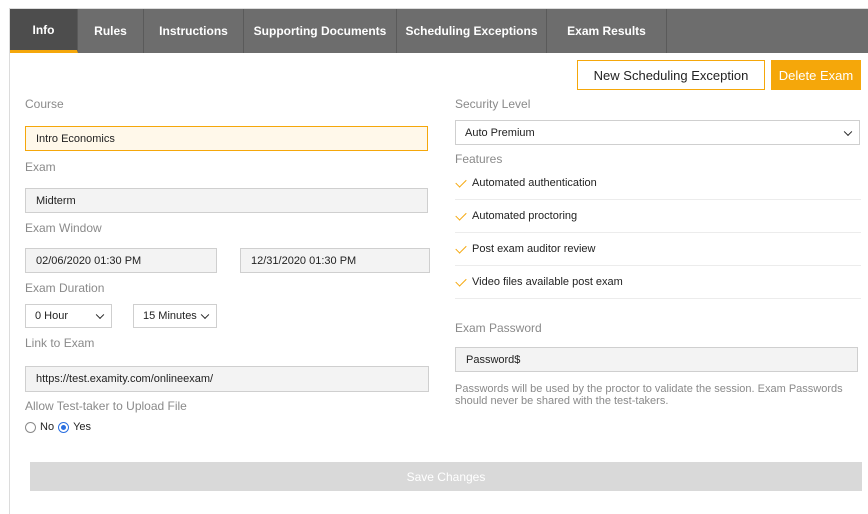 The height and width of the screenshot is (514, 868). What do you see at coordinates (82, 427) in the screenshot?
I see `upload-yes-label: Yes` at bounding box center [82, 427].